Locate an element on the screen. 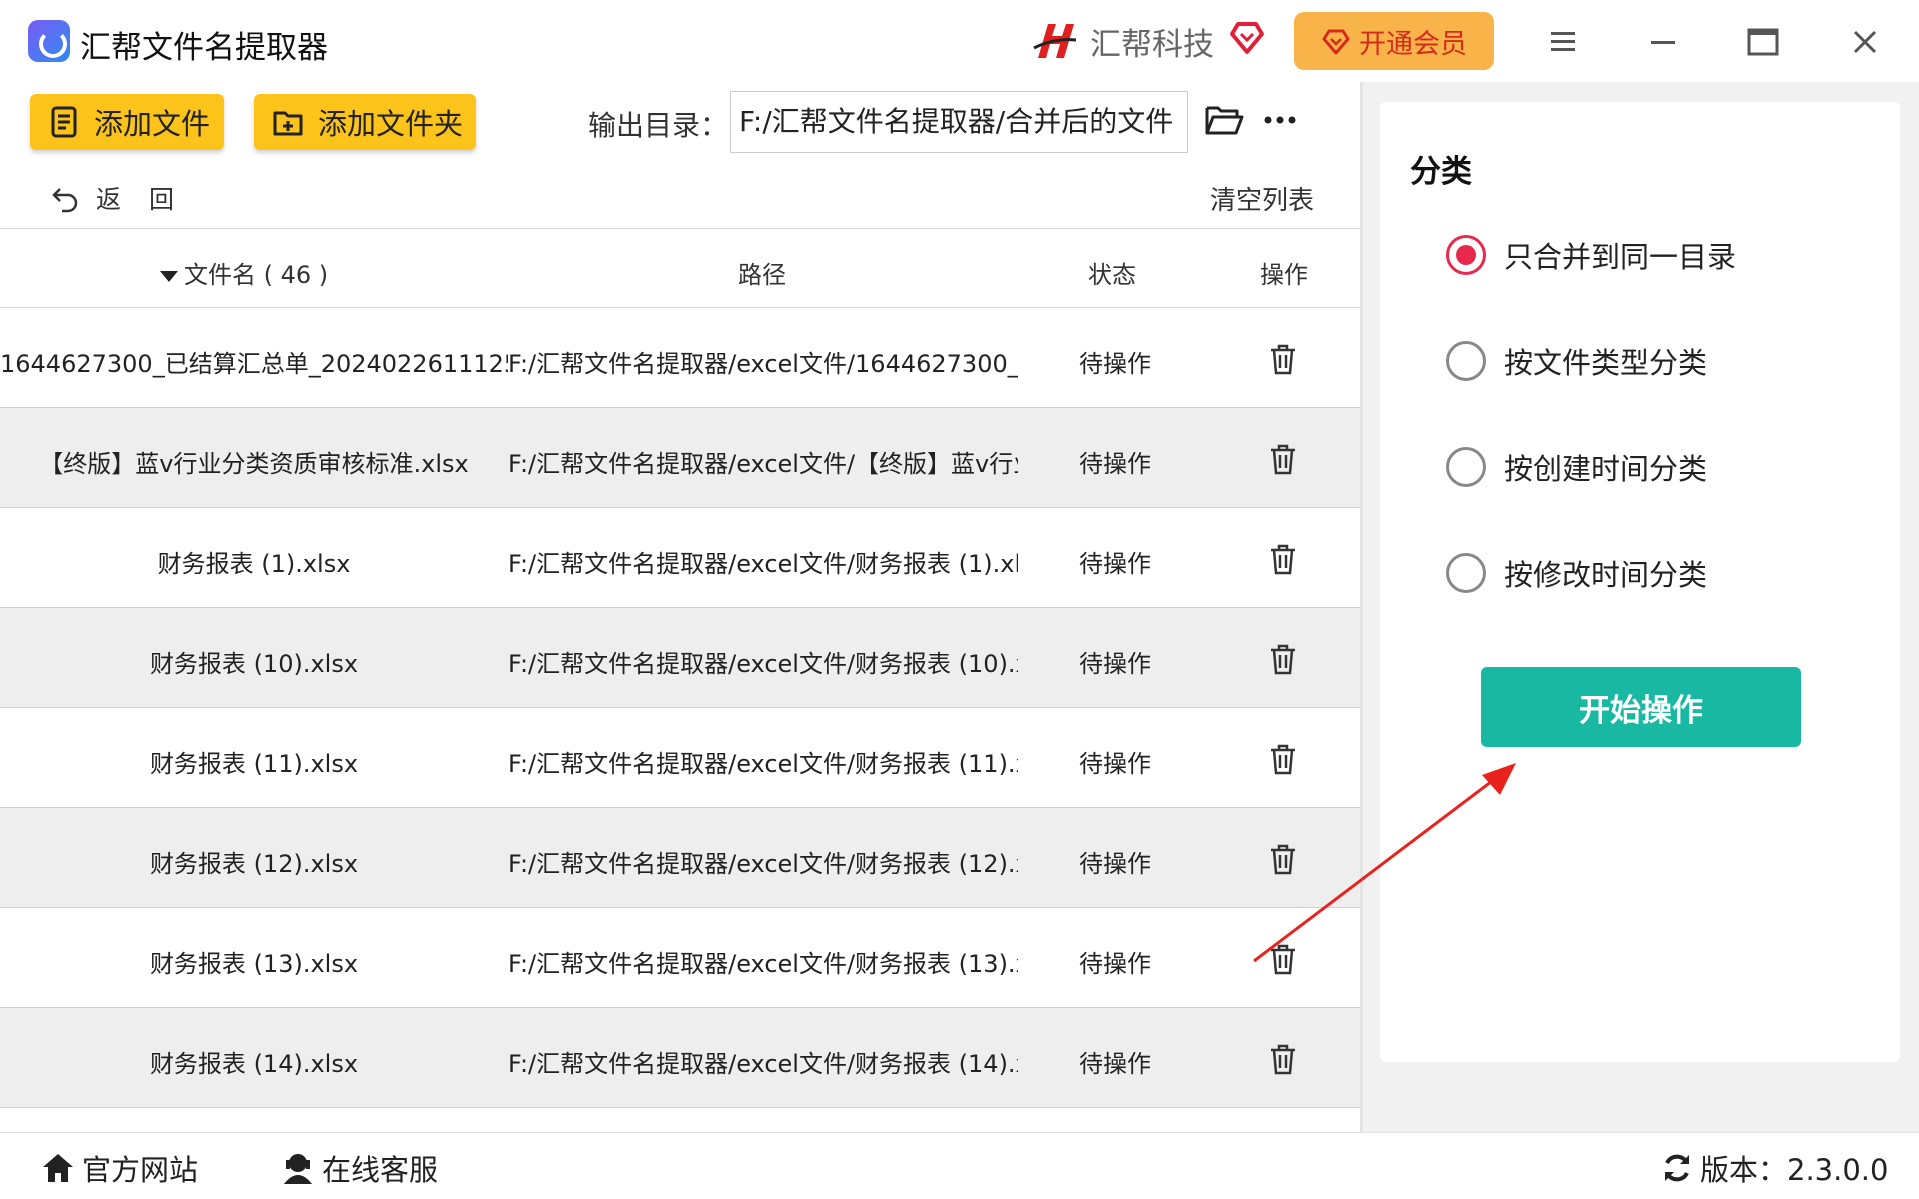  menu-icon is located at coordinates (1563, 42).